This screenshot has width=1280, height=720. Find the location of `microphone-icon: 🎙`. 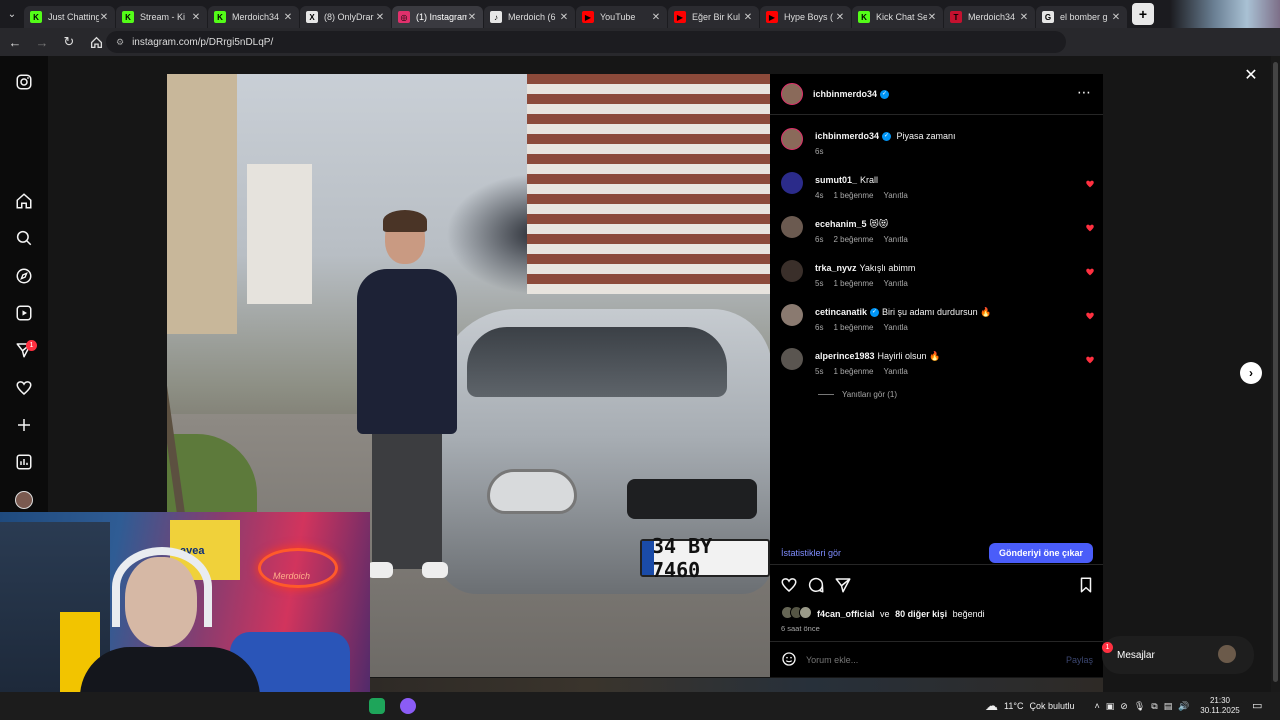

microphone-icon: 🎙 is located at coordinates (1139, 706).